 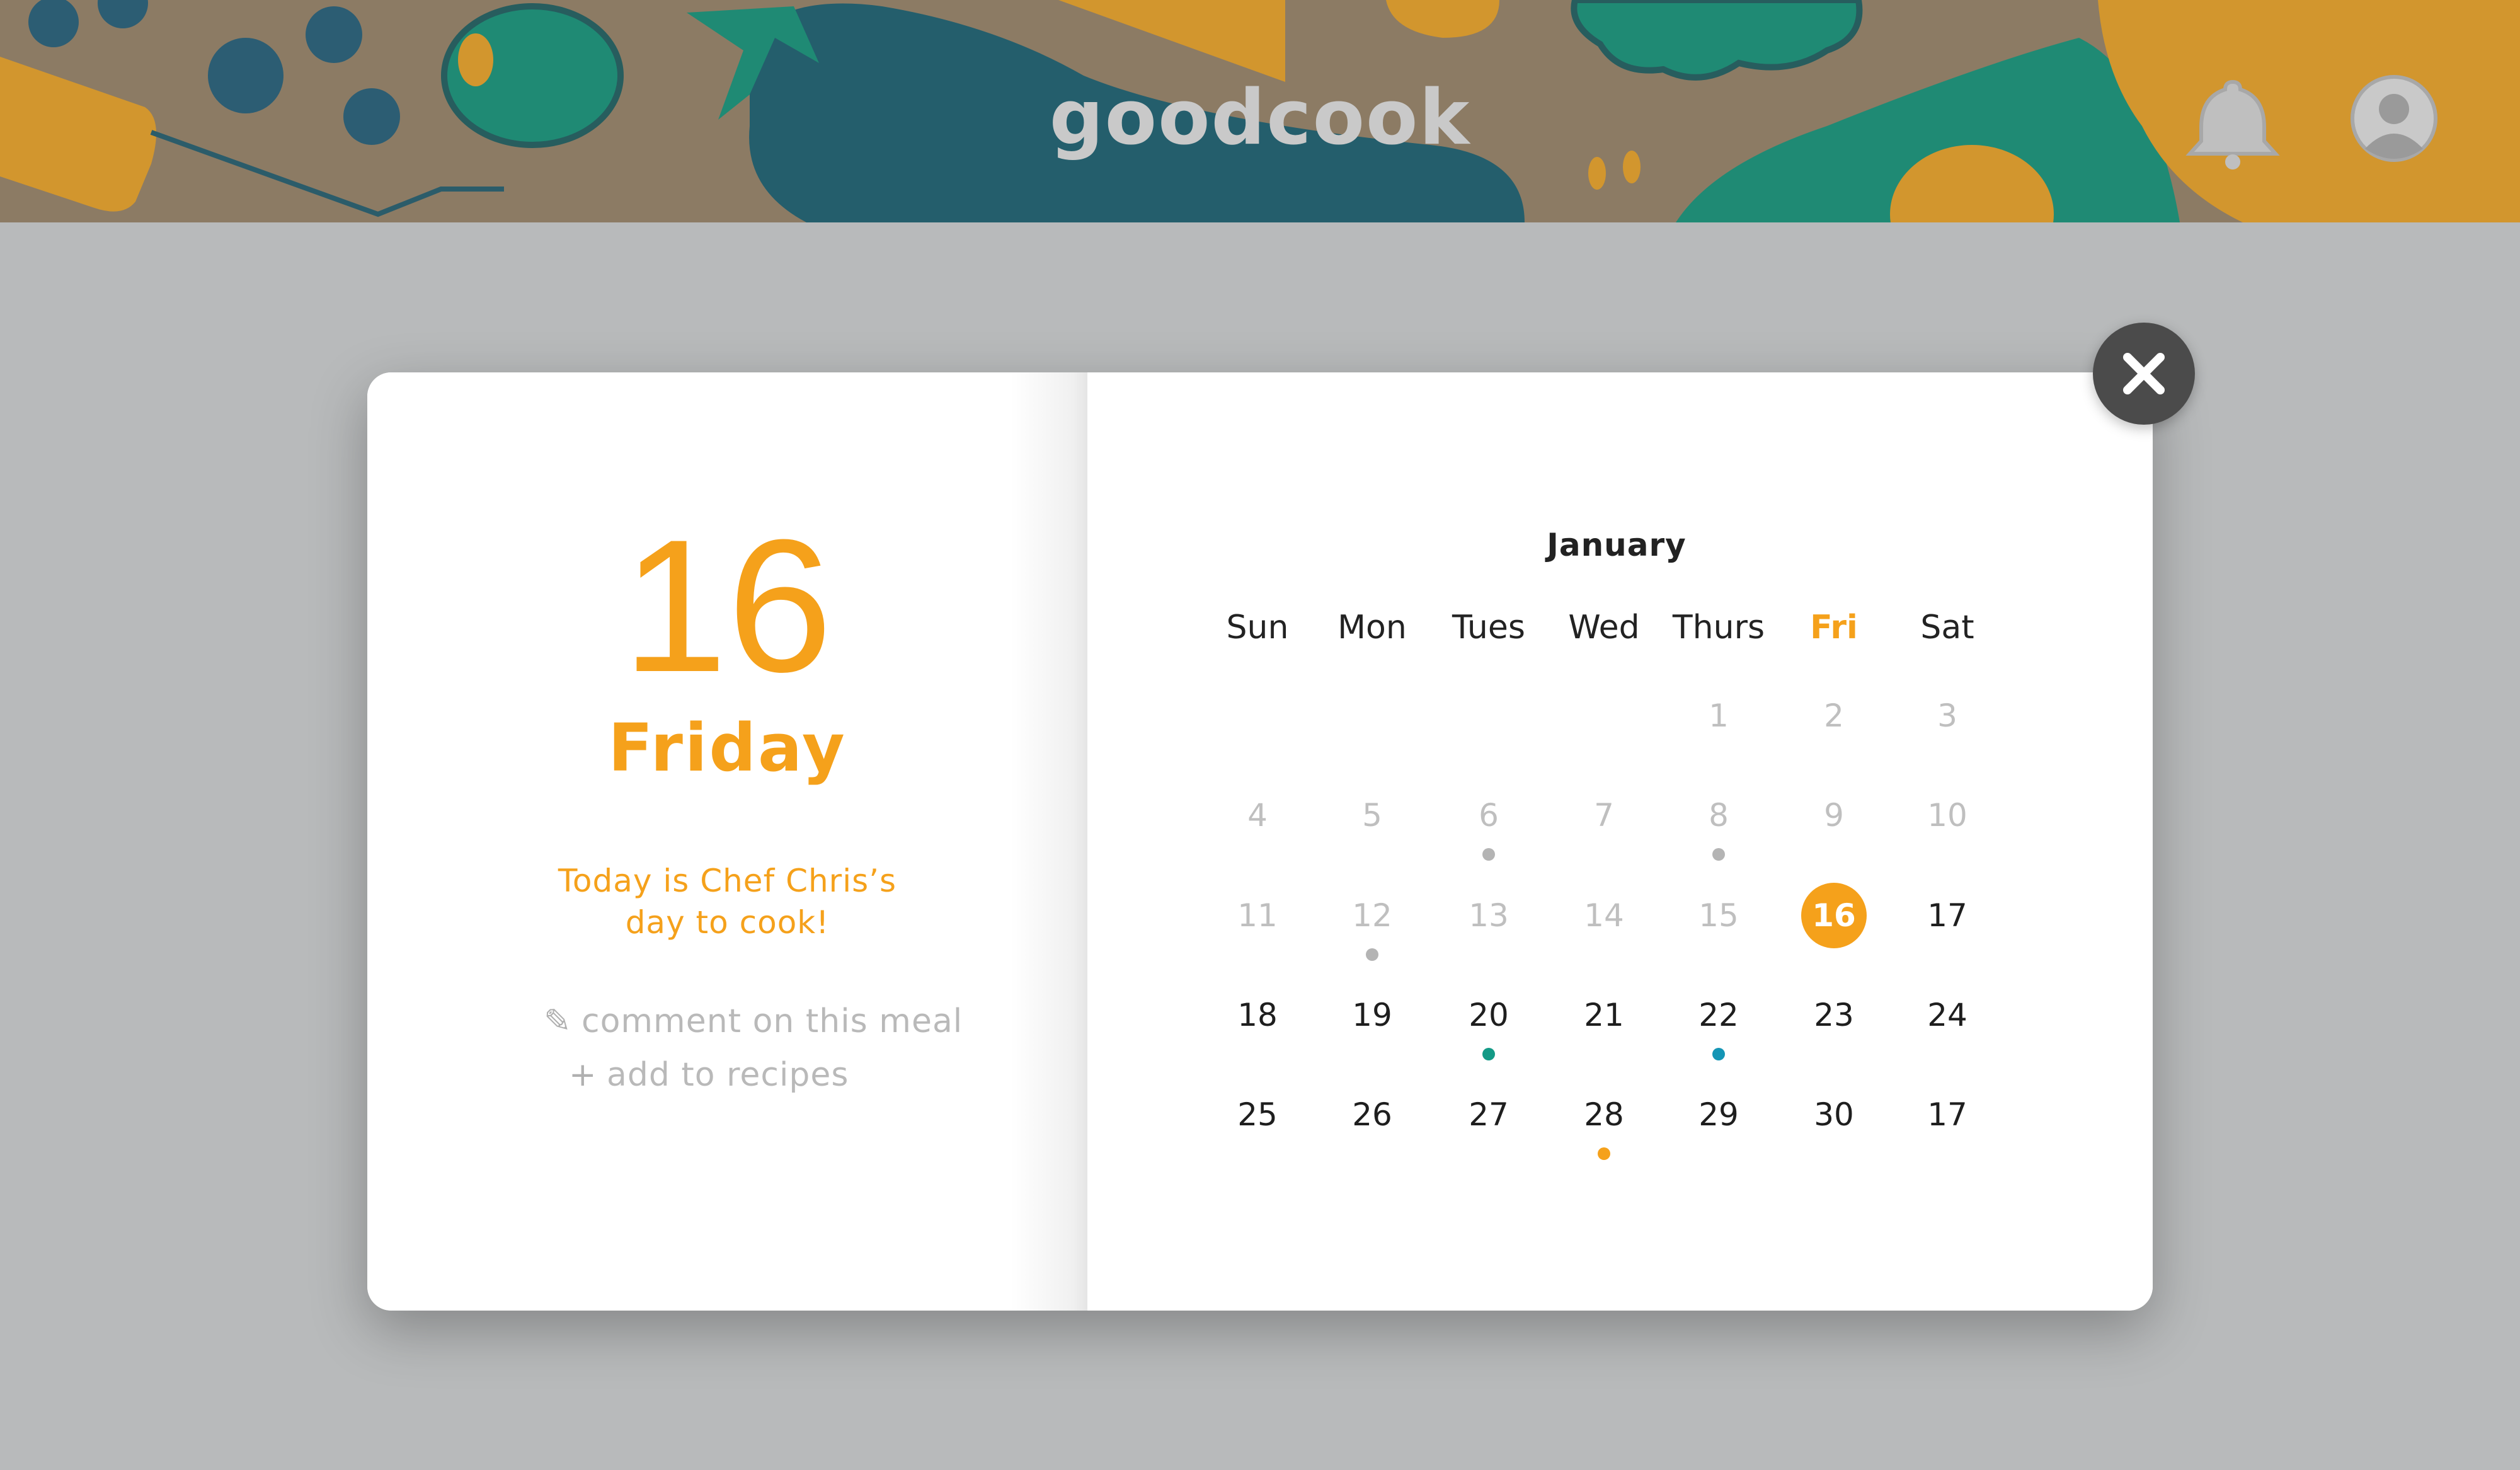 I want to click on close-button, so click(x=2144, y=374).